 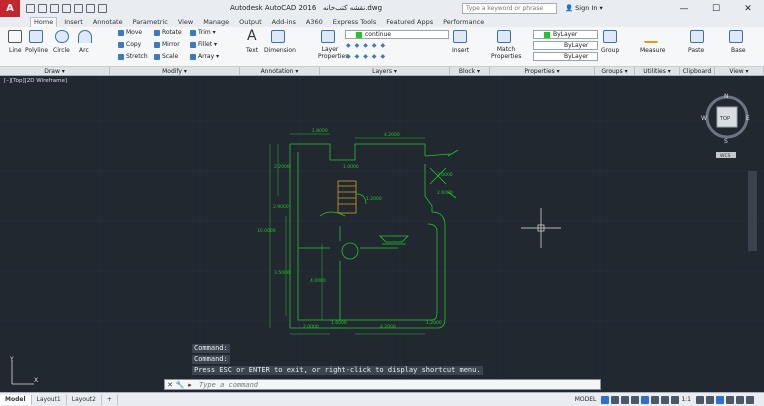 I want to click on measure-icon, so click(x=651, y=36).